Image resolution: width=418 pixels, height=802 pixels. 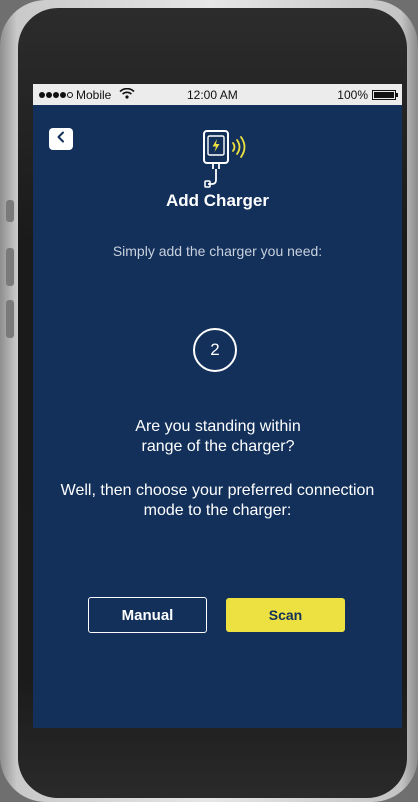 I want to click on back-button, so click(x=61, y=139).